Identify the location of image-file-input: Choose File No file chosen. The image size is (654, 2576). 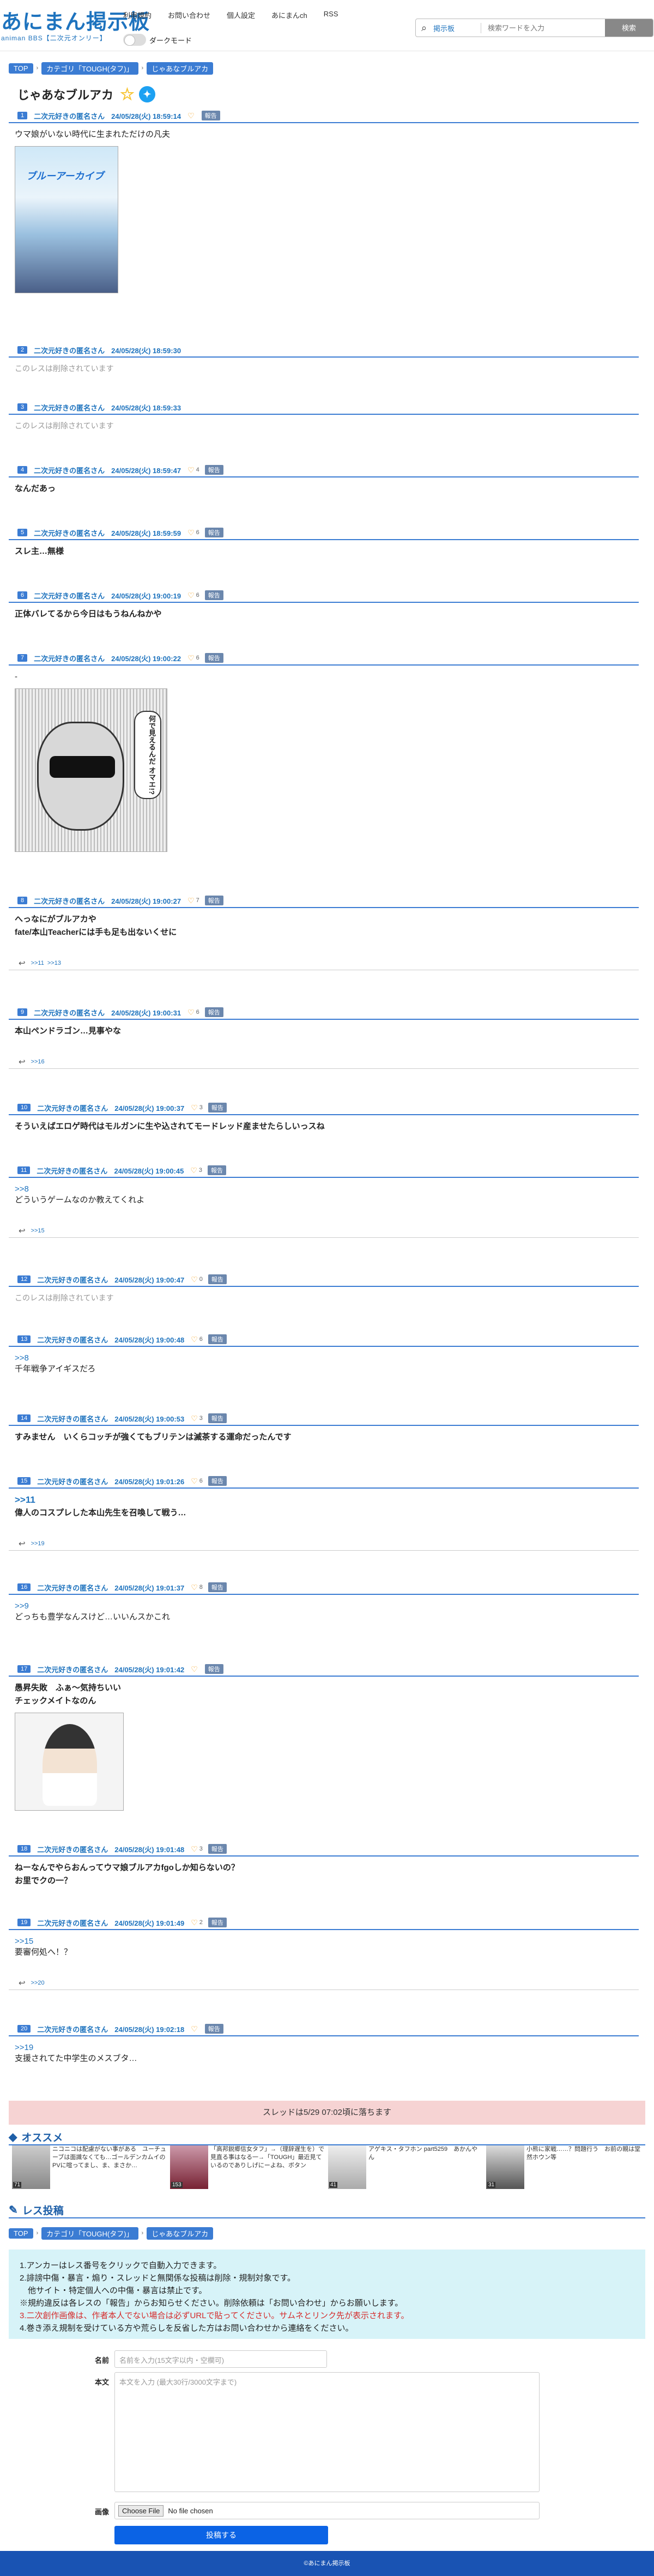
(327, 2510).